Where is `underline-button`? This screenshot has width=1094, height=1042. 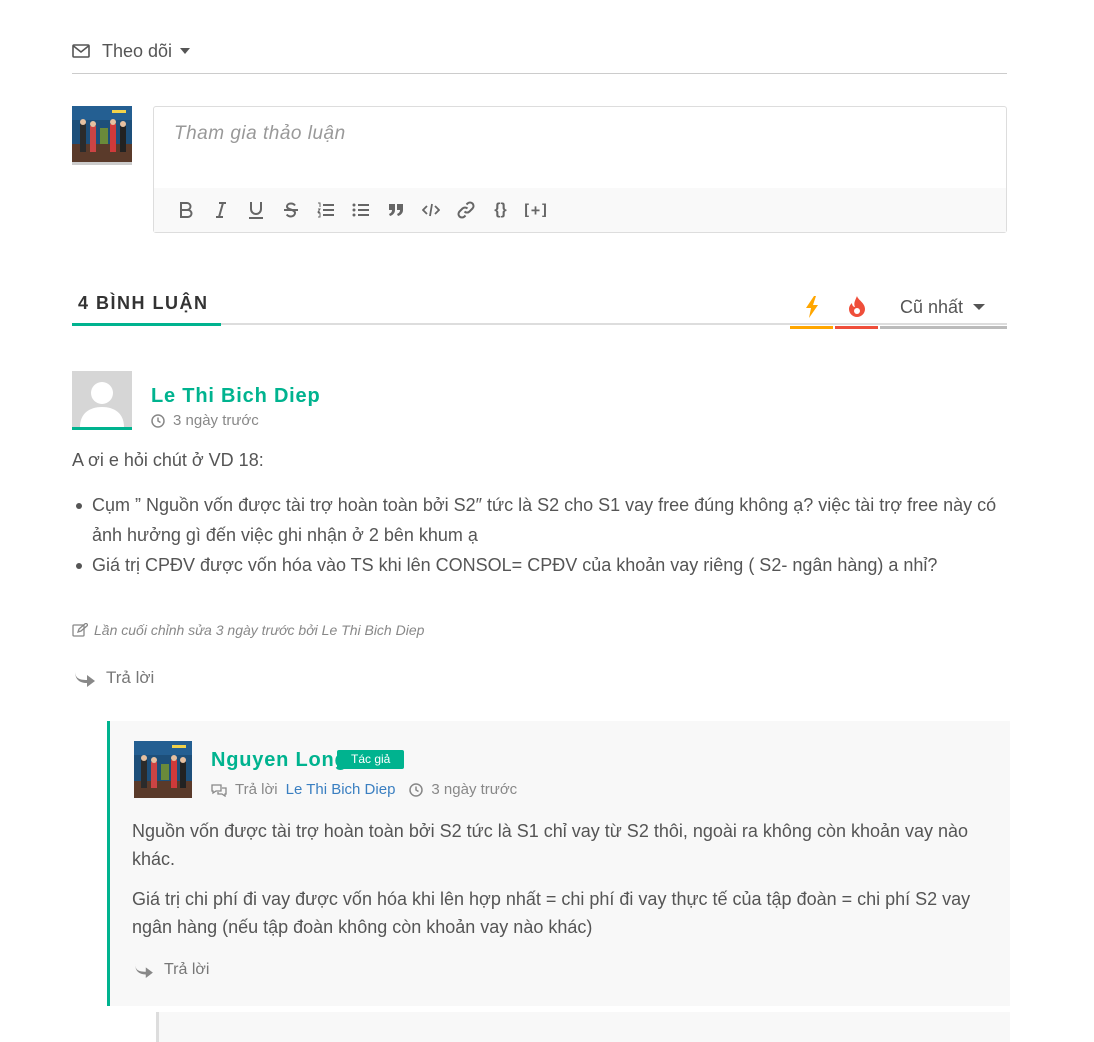 underline-button is located at coordinates (255, 210).